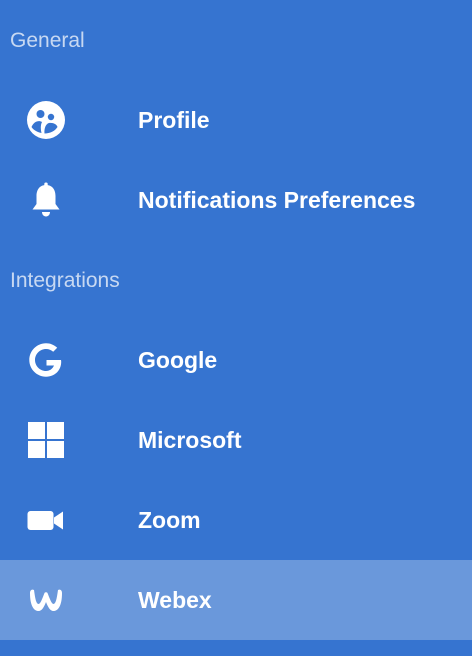 This screenshot has width=472, height=656. Describe the element at coordinates (46, 120) in the screenshot. I see `profile-face-icon` at that location.